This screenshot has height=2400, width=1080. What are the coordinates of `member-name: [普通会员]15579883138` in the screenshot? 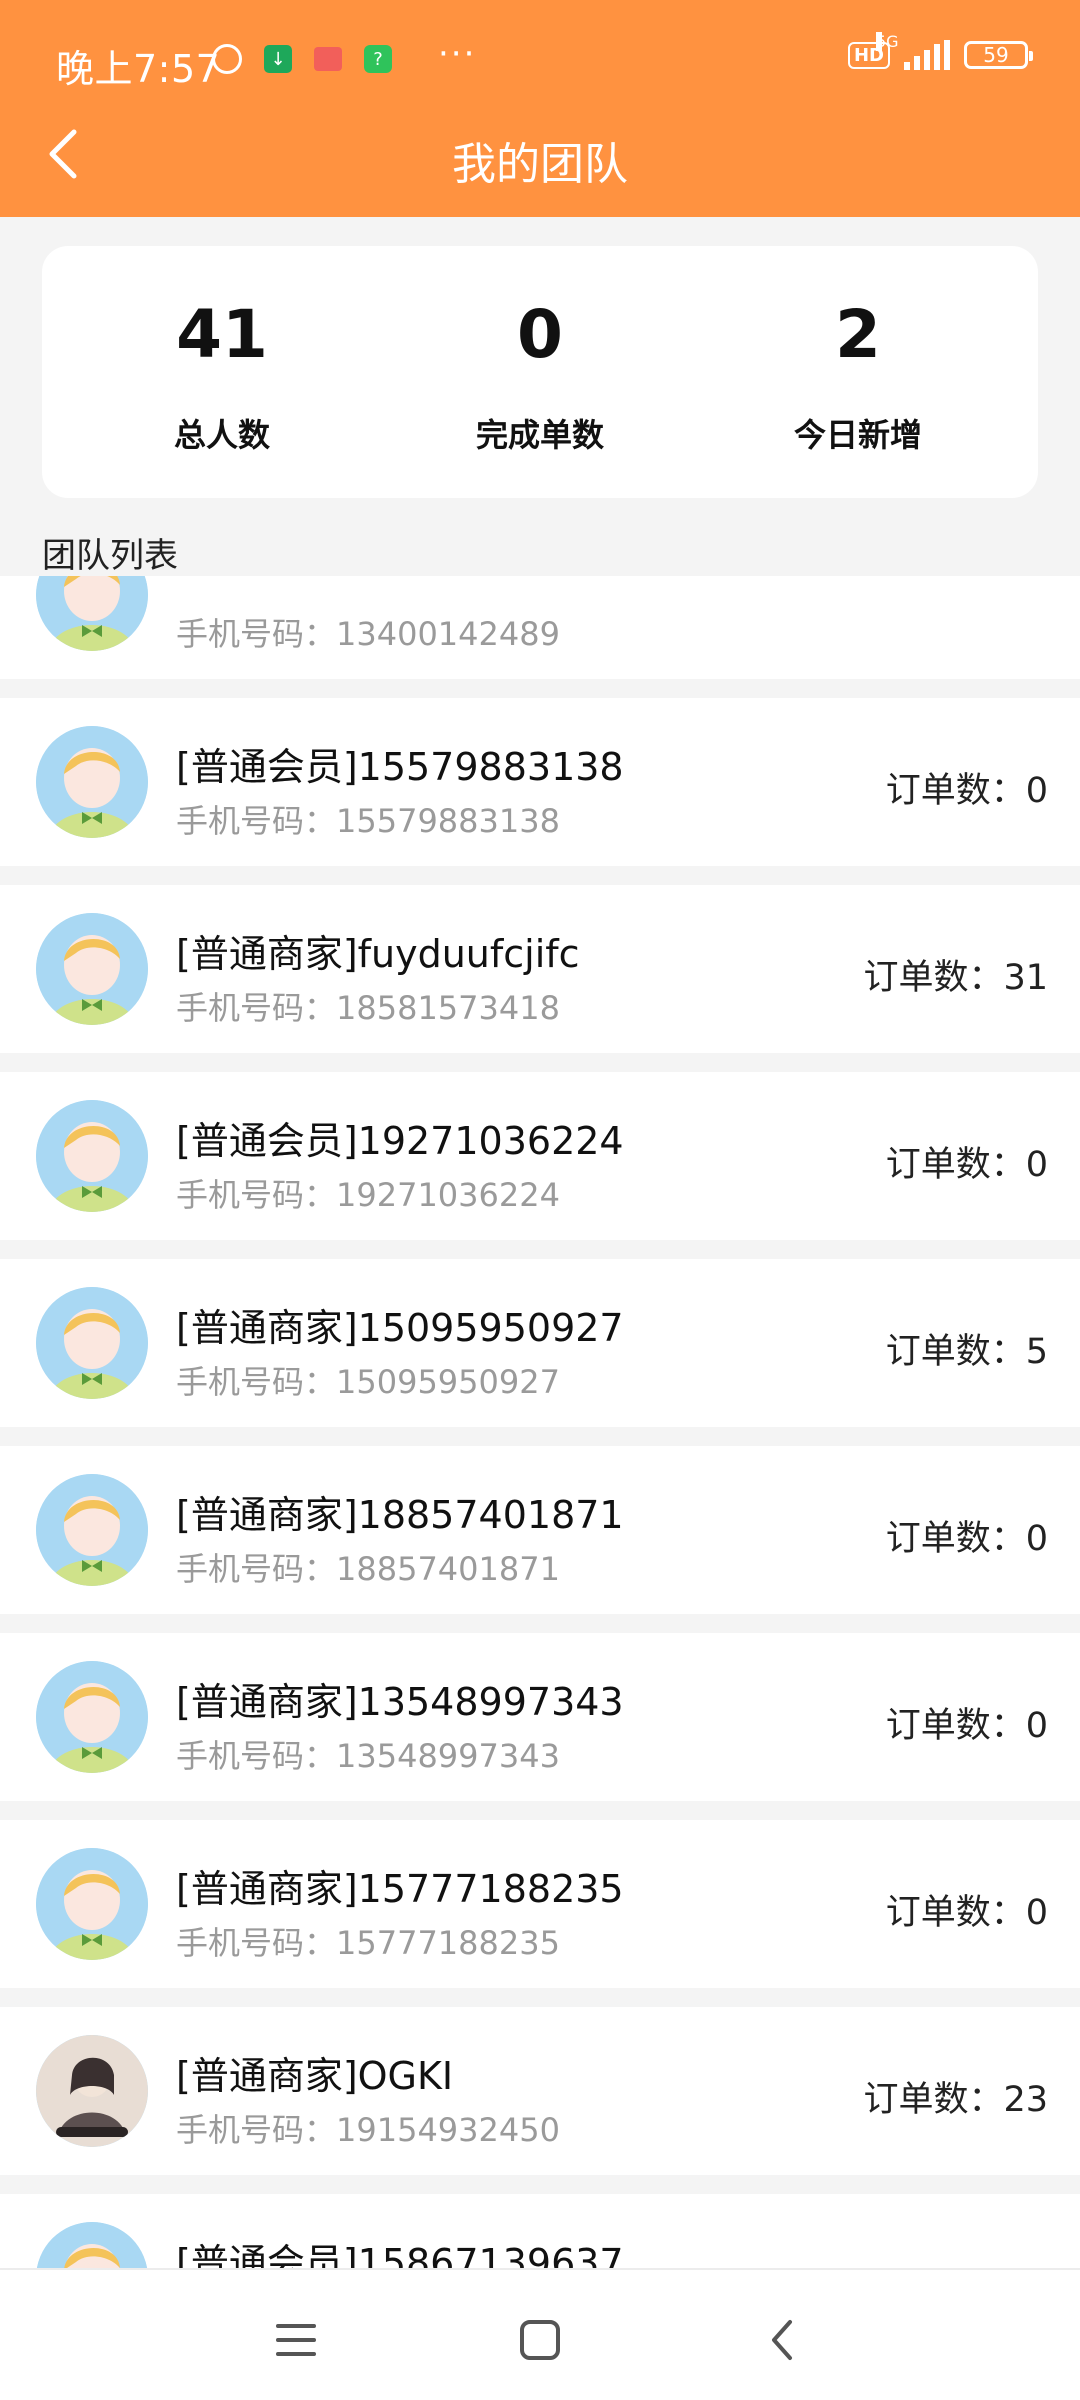 It's located at (400, 767).